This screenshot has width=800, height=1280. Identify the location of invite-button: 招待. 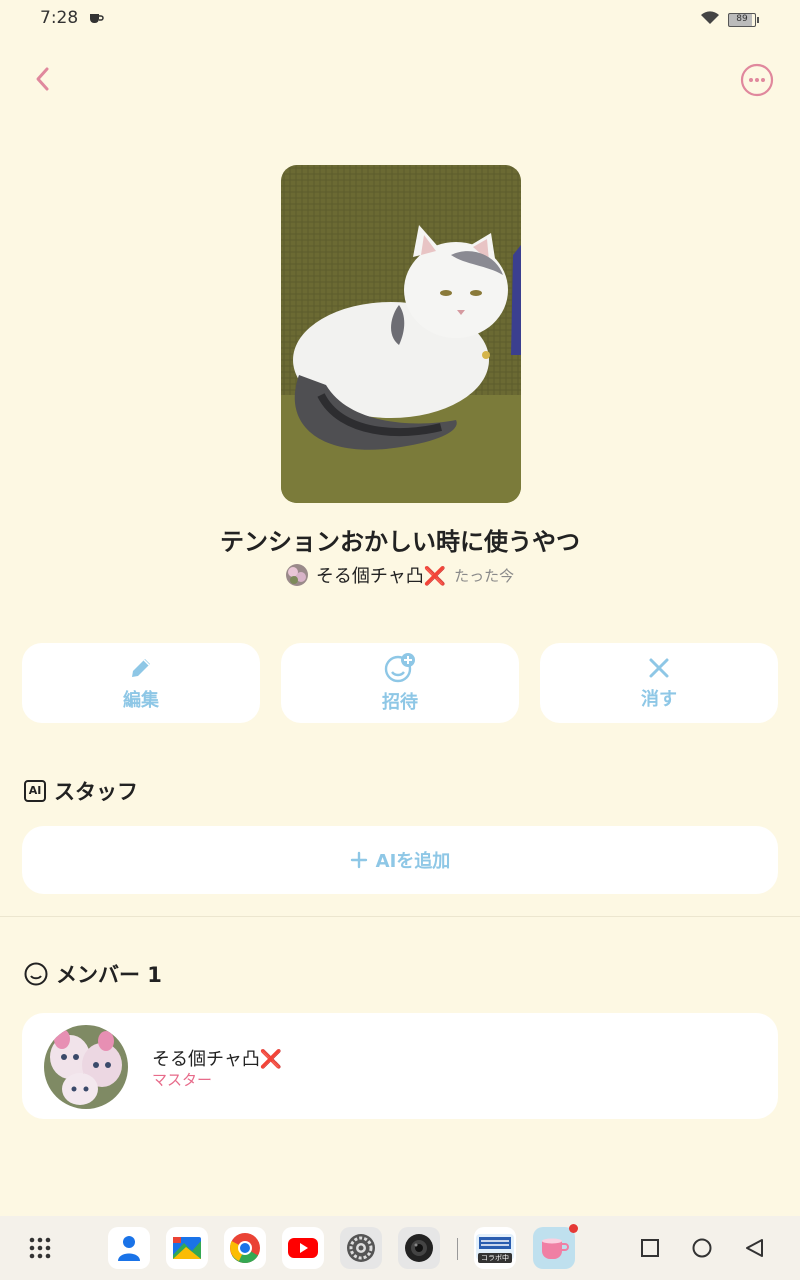
(400, 683).